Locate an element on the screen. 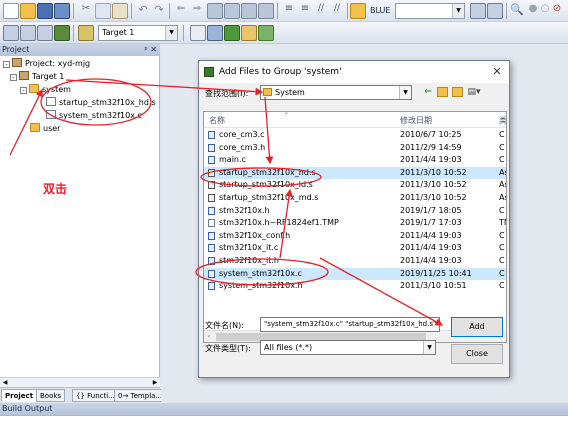 The width and height of the screenshot is (568, 429). find-in-files-icon is located at coordinates (358, 11).